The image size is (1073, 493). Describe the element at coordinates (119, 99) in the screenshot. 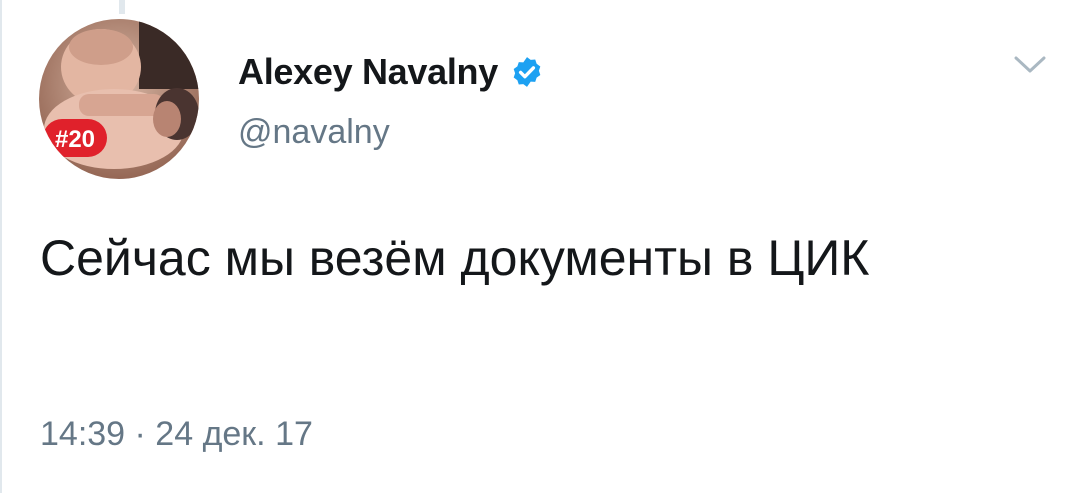

I see `avatar: #20` at that location.